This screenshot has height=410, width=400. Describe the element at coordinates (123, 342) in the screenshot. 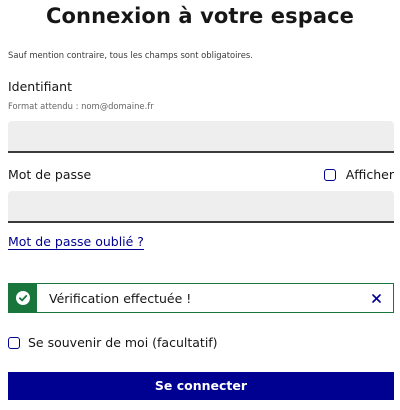

I see `remember-me-label: Se souvenir de moi (facultatif)` at that location.